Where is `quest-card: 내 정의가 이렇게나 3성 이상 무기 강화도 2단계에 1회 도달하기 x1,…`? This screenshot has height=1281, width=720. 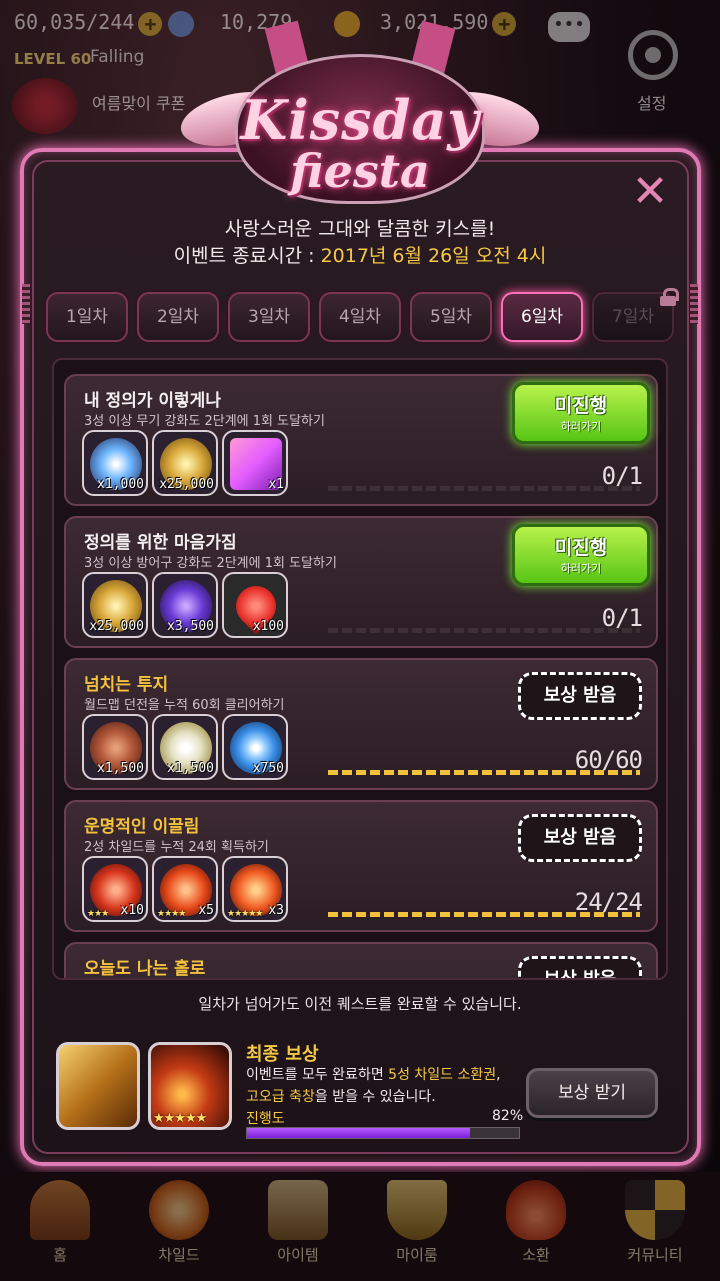
quest-card: 내 정의가 이렇게나 3성 이상 무기 강화도 2단계에 1회 도달하기 x1,… is located at coordinates (361, 440).